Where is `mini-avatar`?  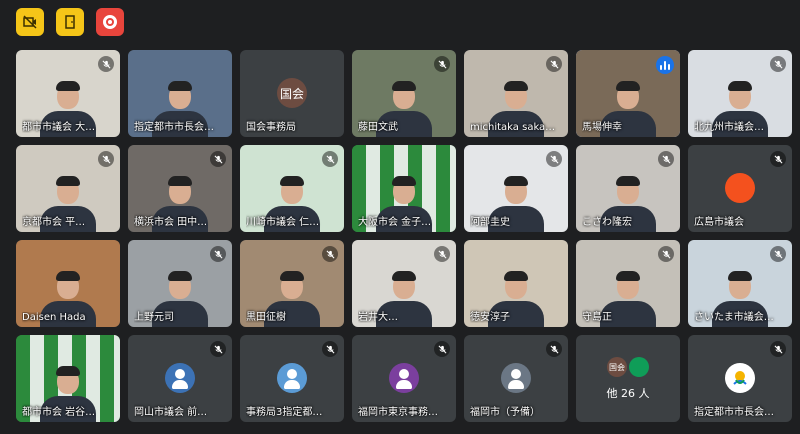
mini-avatar is located at coordinates (639, 367).